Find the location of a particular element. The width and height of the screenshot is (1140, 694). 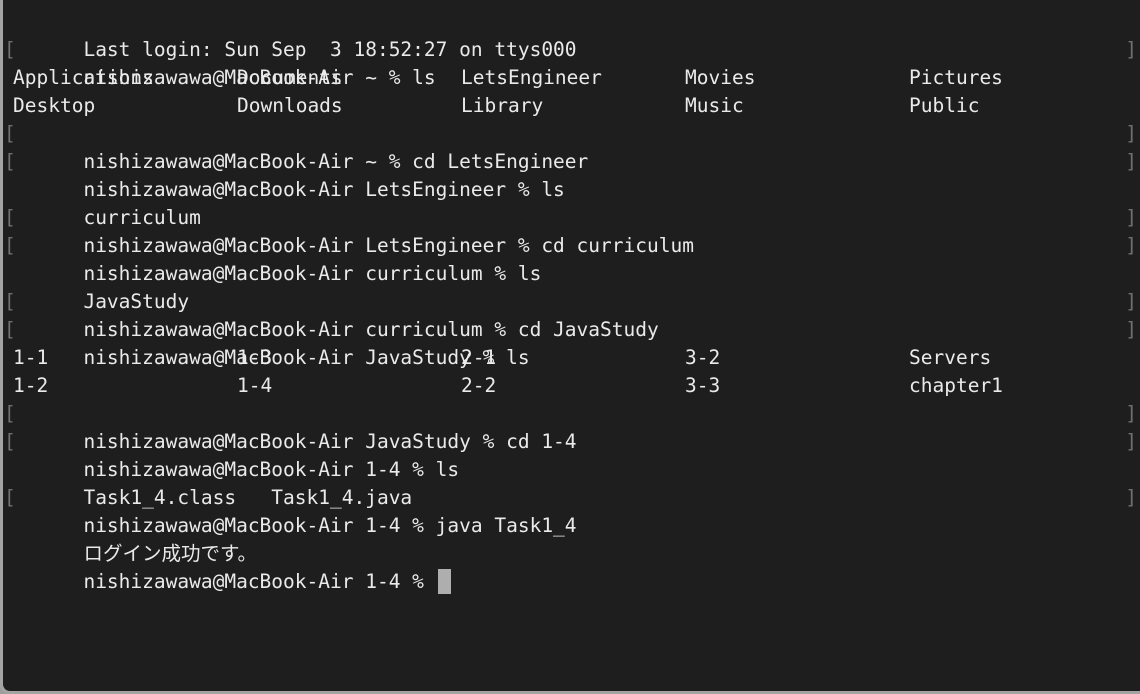

command-line-5: nishizawawa@MacBook-Air curriculum % ls is located at coordinates (572, 258).